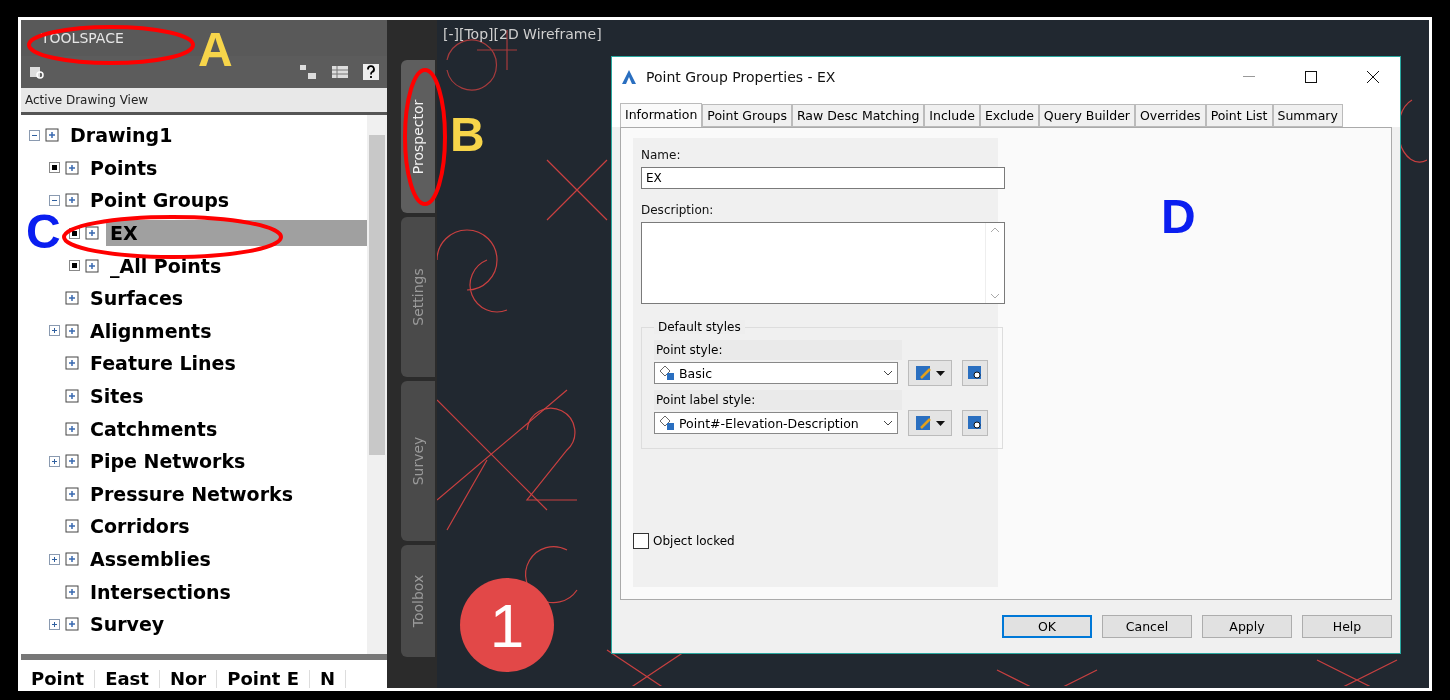  What do you see at coordinates (1047, 626) in the screenshot?
I see `dialog-button: OK` at bounding box center [1047, 626].